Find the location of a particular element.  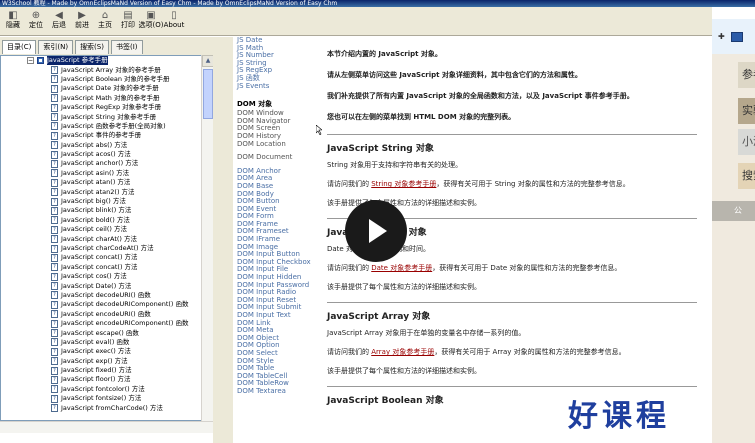

locate-button: ⊕ 定位 is located at coordinates (36, 21).